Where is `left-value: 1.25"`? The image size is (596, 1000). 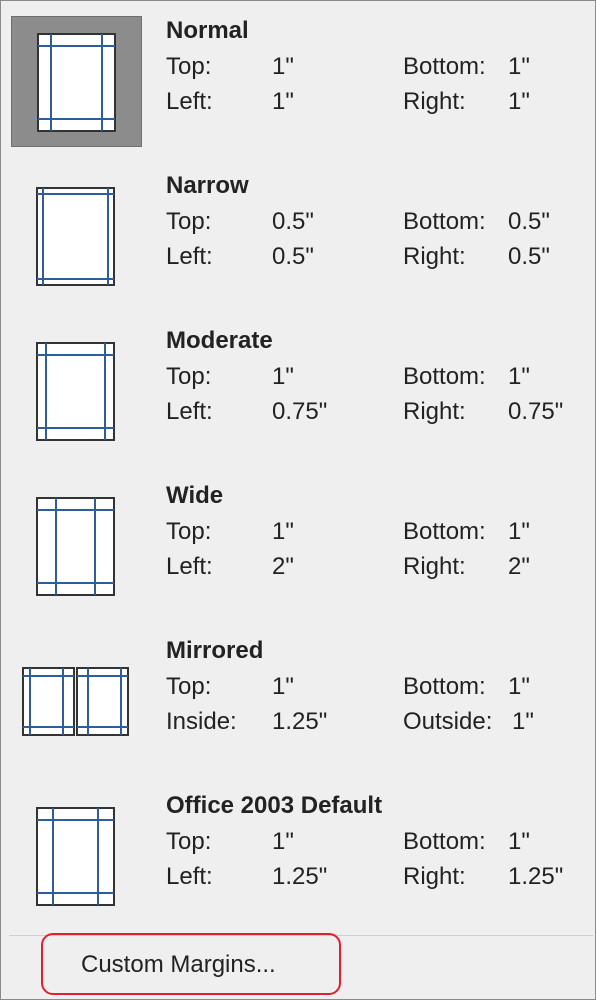 left-value: 1.25" is located at coordinates (300, 876).